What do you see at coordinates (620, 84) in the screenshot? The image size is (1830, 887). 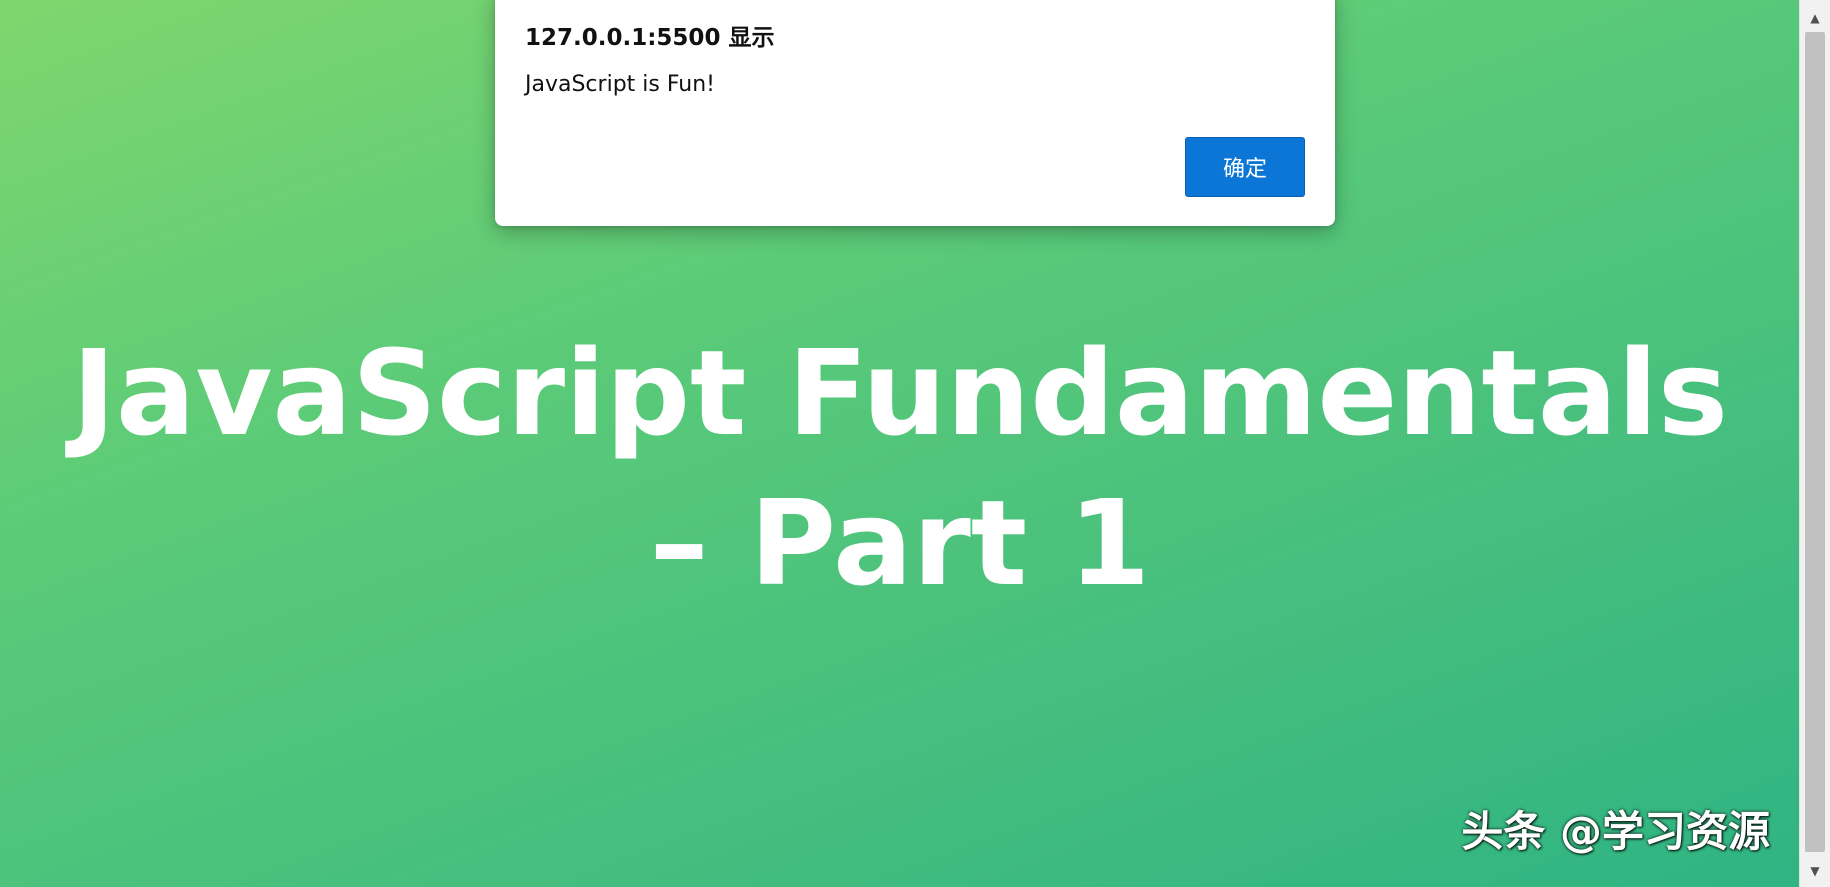 I see `dialog-message: JavaScript is Fun!` at bounding box center [620, 84].